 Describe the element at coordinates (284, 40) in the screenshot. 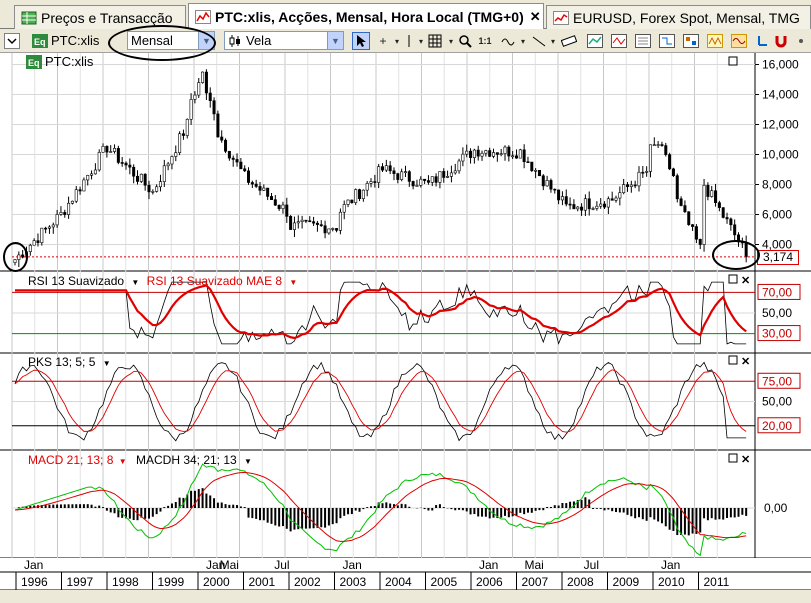

I see `chart-type-select: Vela ▼` at that location.